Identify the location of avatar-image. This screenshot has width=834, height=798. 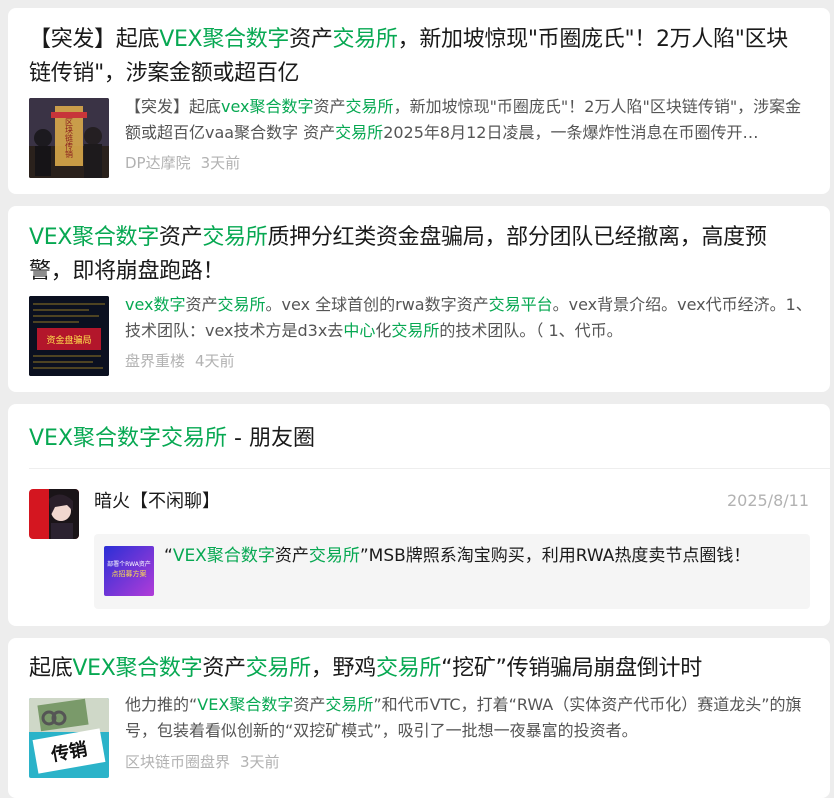
(54, 514).